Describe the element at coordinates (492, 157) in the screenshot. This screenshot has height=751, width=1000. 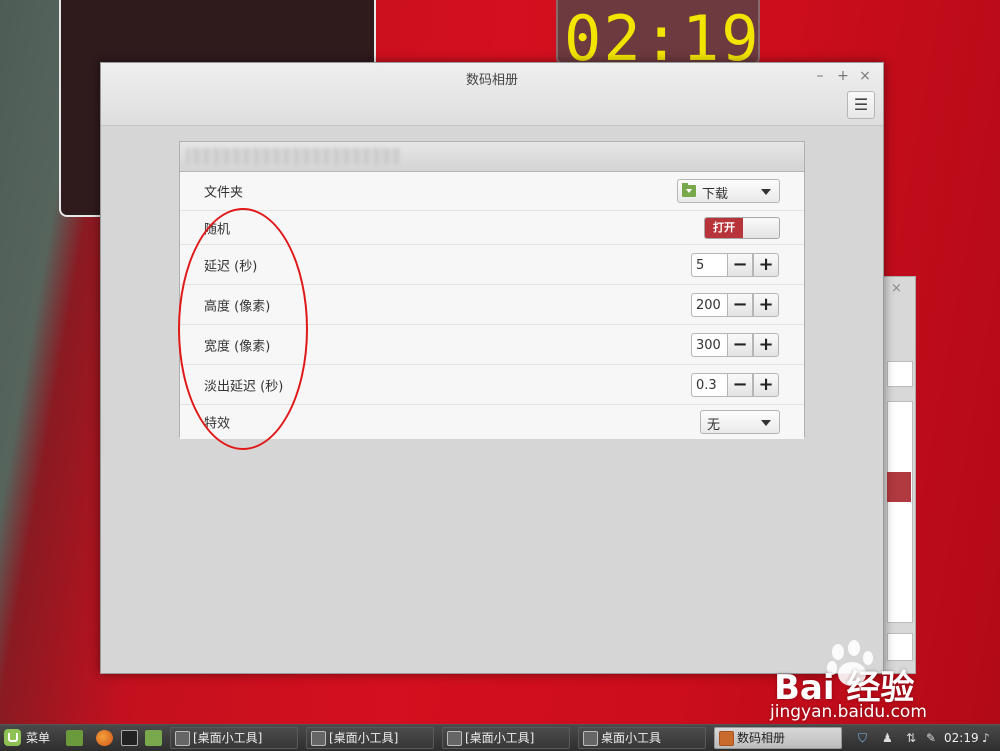
I see `panel-header` at that location.